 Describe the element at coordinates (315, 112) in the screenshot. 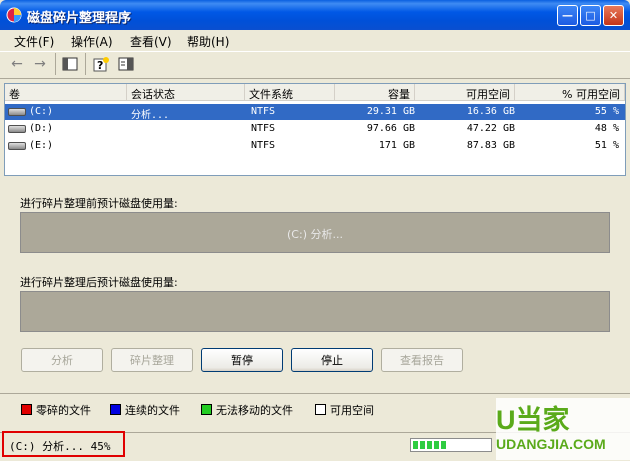

I see `table-row: (C:) 分析... NTFS 29.31 GB 16.36 GB 55 %` at that location.